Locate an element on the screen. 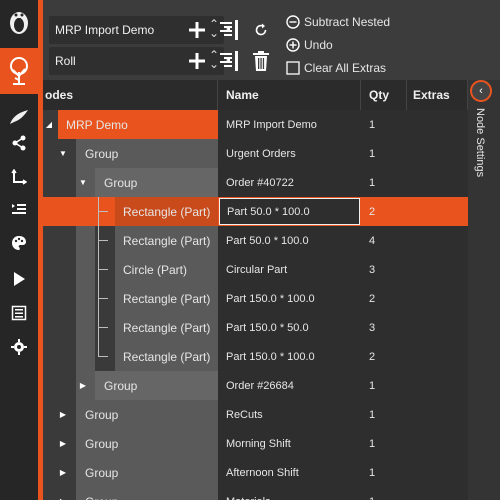 Image resolution: width=500 pixels, height=500 pixels. table-row: ▶ Group Order #26684 1 is located at coordinates (255, 385).